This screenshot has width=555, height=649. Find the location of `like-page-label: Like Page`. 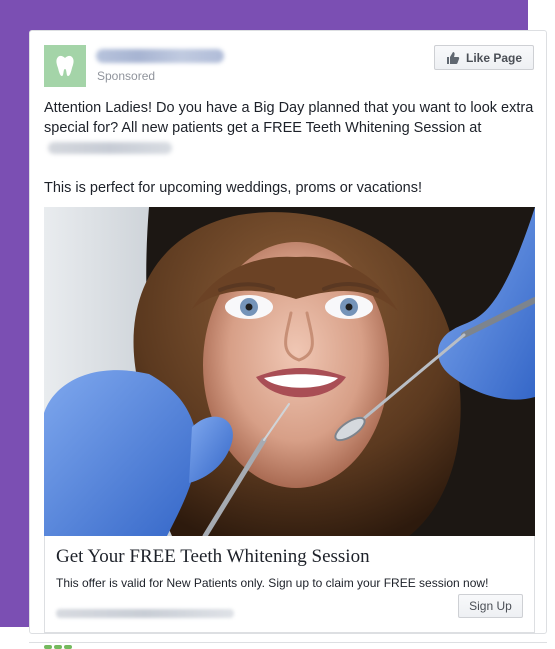

like-page-label: Like Page is located at coordinates (494, 57).